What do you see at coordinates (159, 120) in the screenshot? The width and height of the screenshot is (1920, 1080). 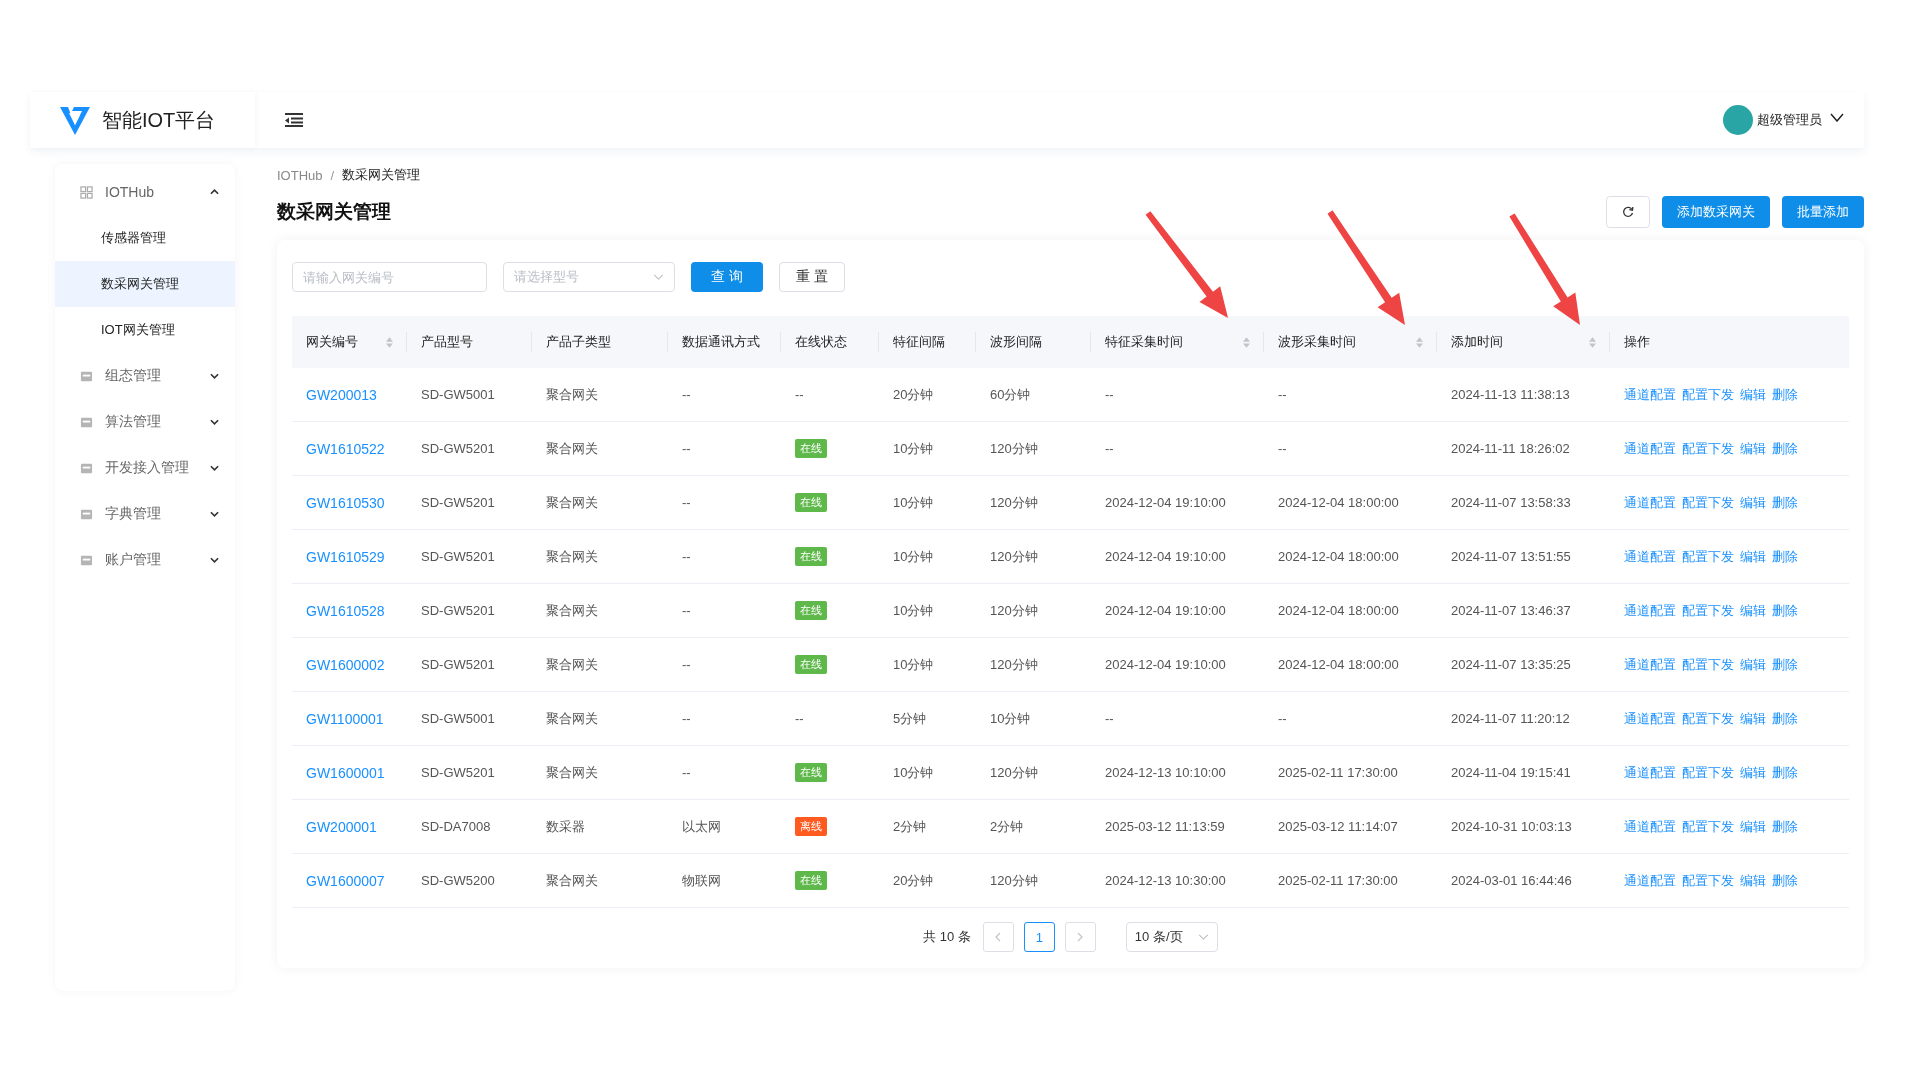 I see `brand-name: 智能IOT平台` at bounding box center [159, 120].